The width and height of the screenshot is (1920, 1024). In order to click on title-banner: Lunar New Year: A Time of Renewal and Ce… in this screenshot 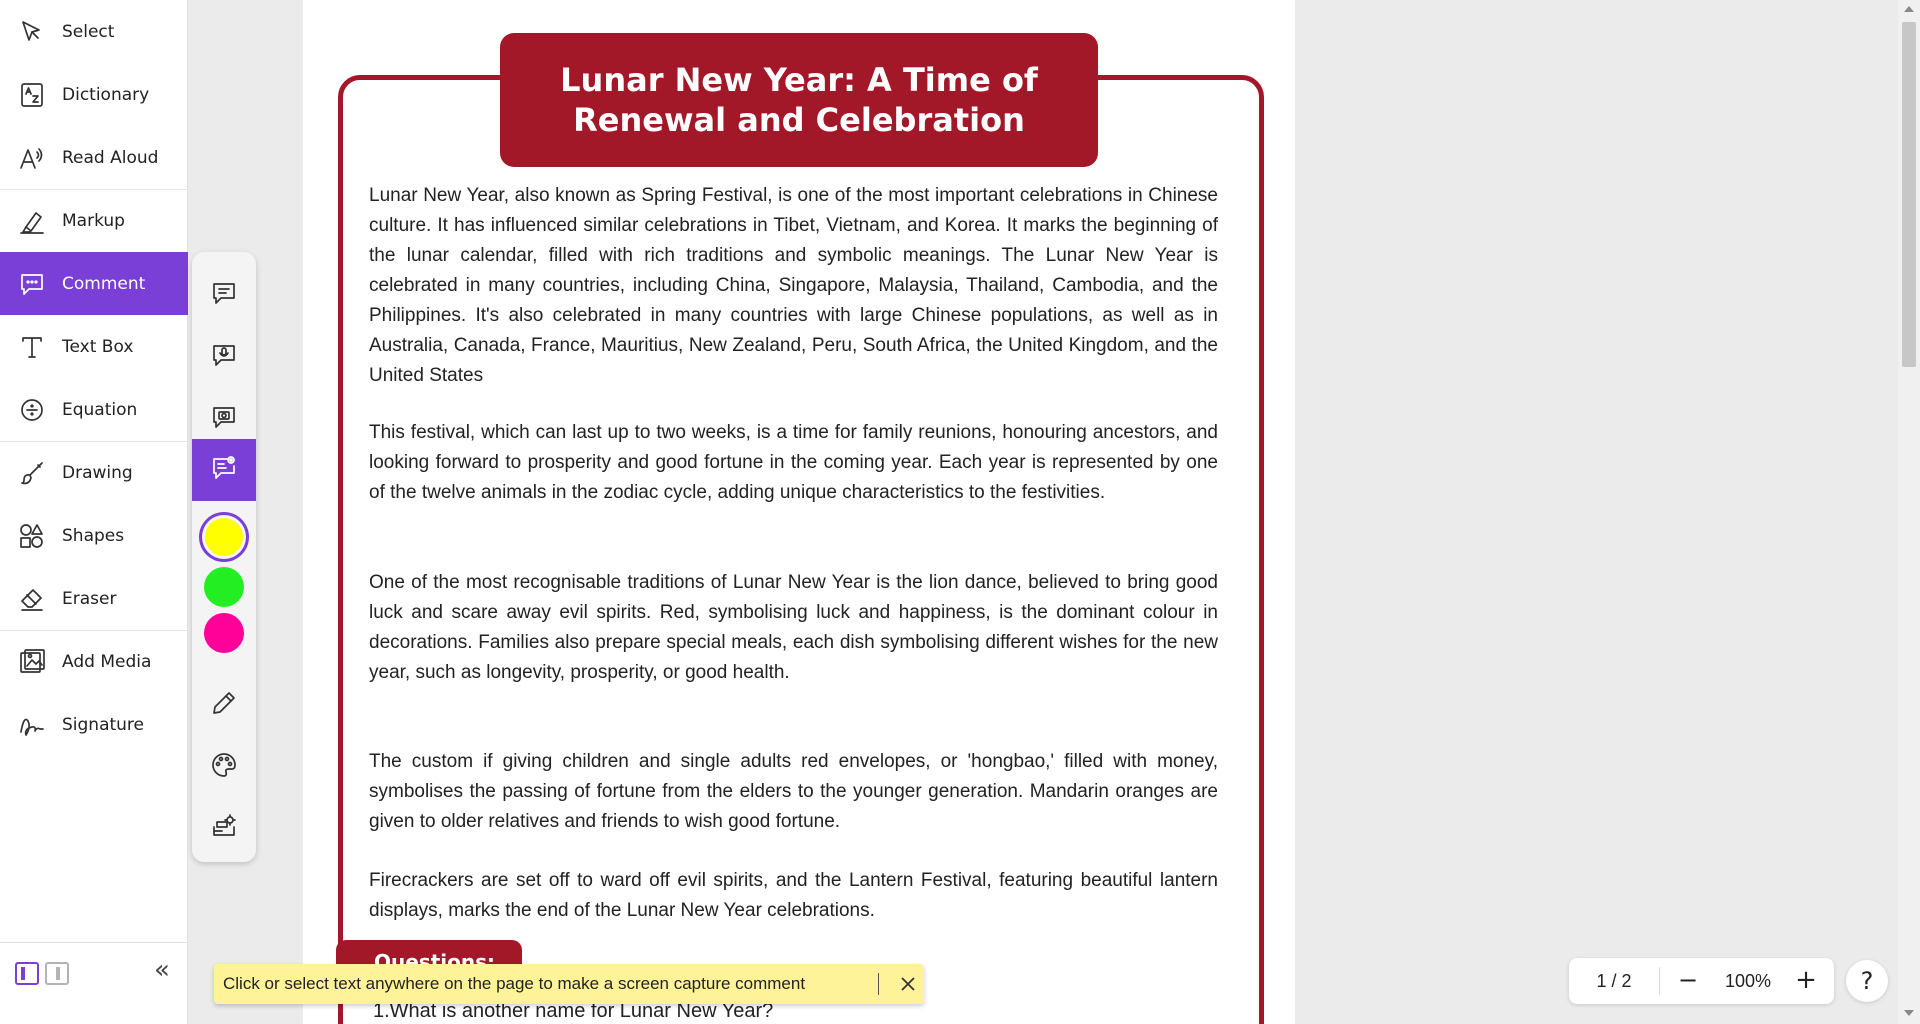, I will do `click(799, 100)`.